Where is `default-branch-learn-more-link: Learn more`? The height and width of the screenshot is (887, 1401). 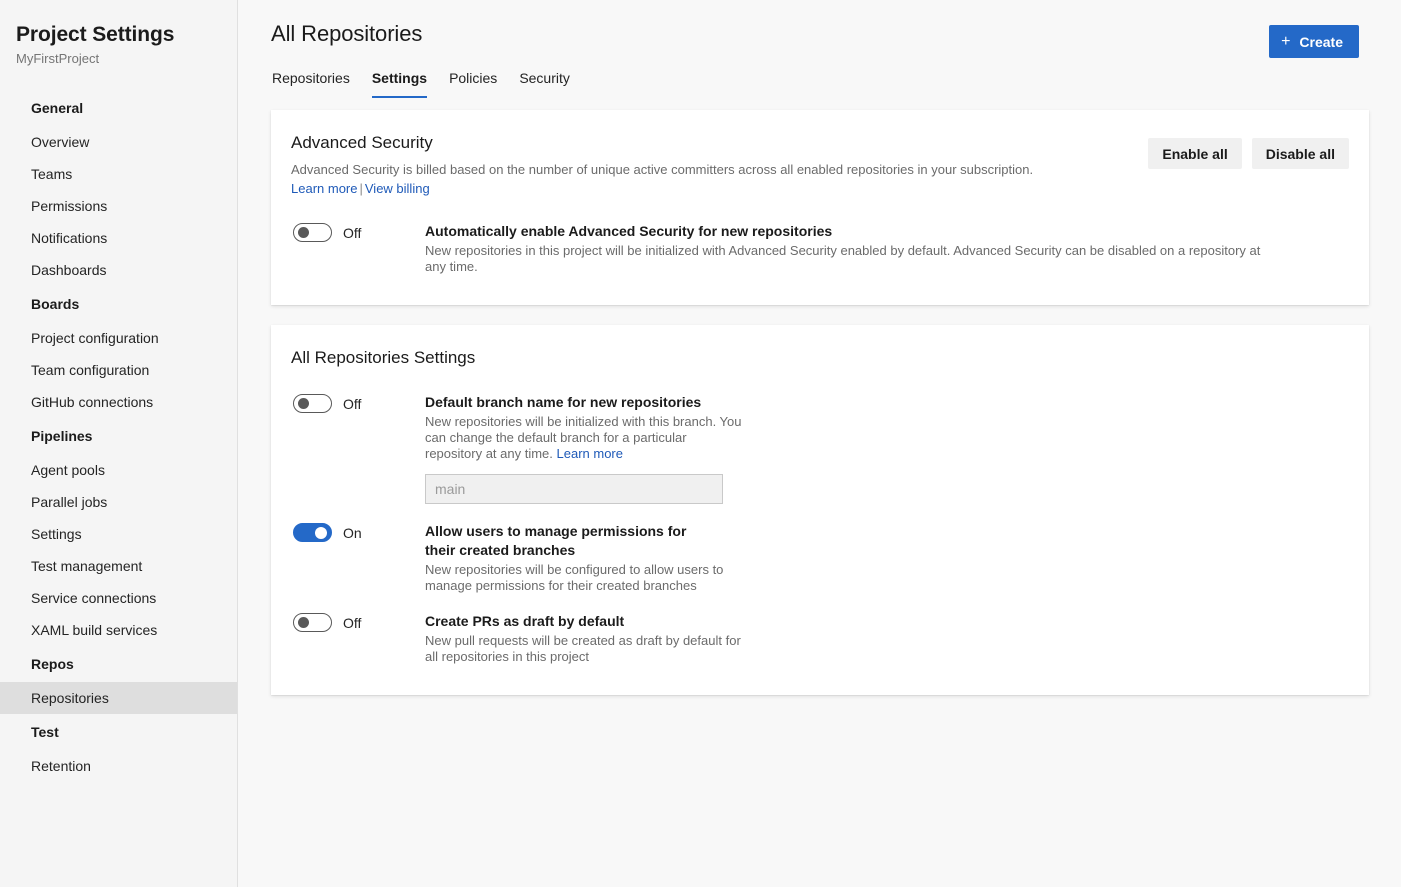 default-branch-learn-more-link: Learn more is located at coordinates (590, 453).